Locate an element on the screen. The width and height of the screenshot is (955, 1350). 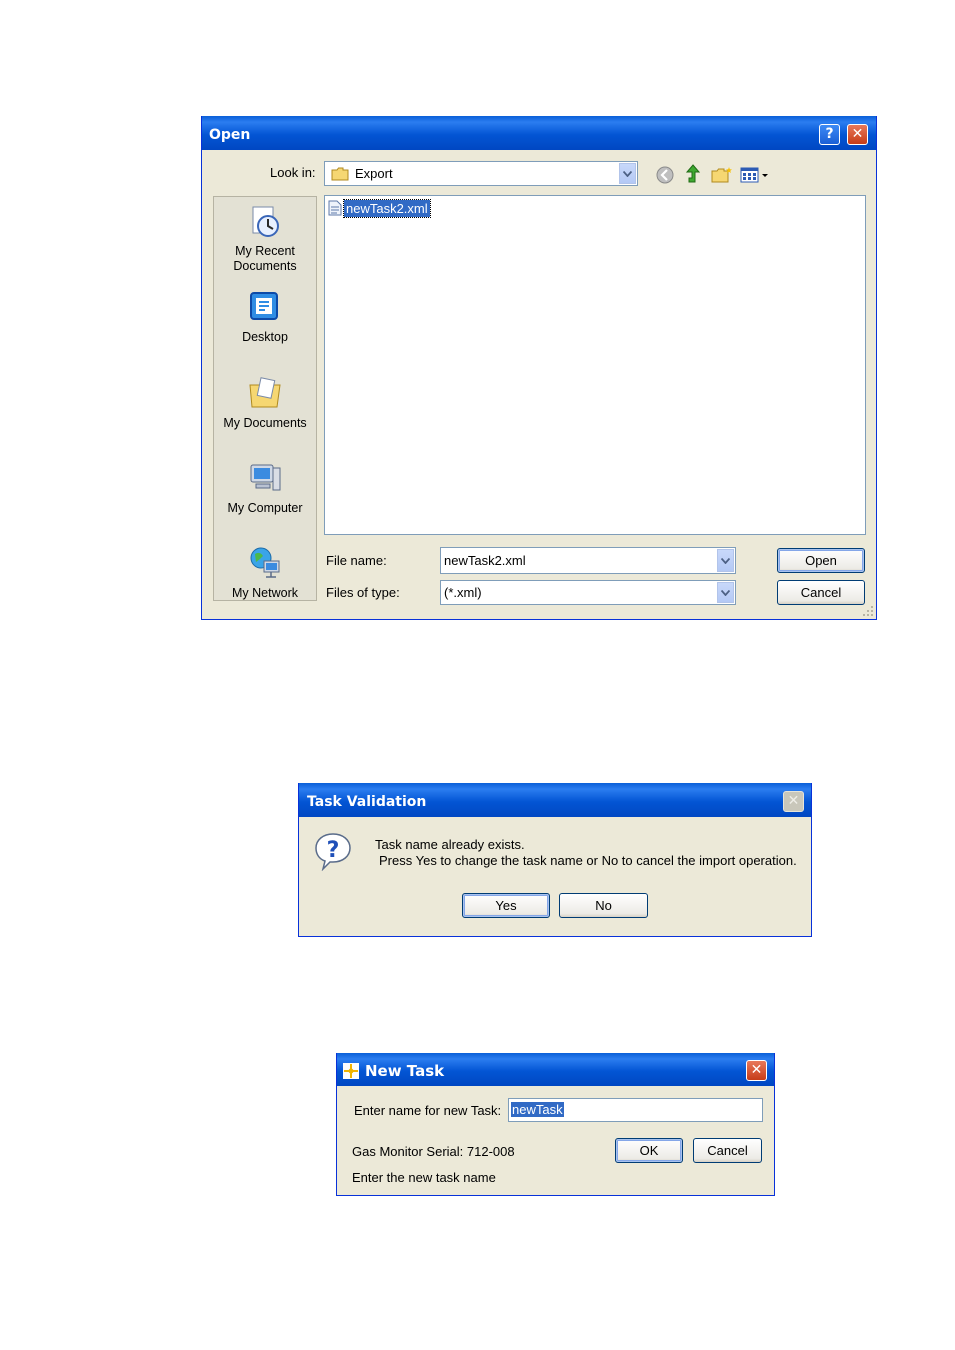
gas-monitor-serial: Gas Monitor Serial: 712-008 is located at coordinates (433, 1151).